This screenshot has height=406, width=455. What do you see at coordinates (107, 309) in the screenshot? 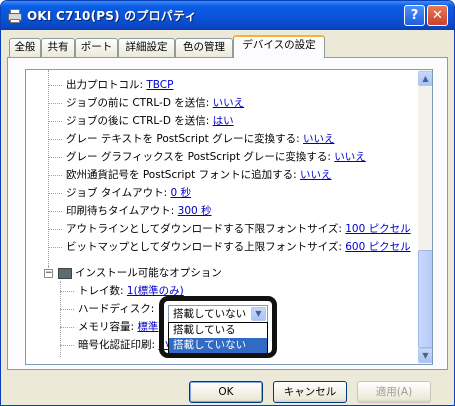
I see `tree-item: ハードディスク:` at bounding box center [107, 309].